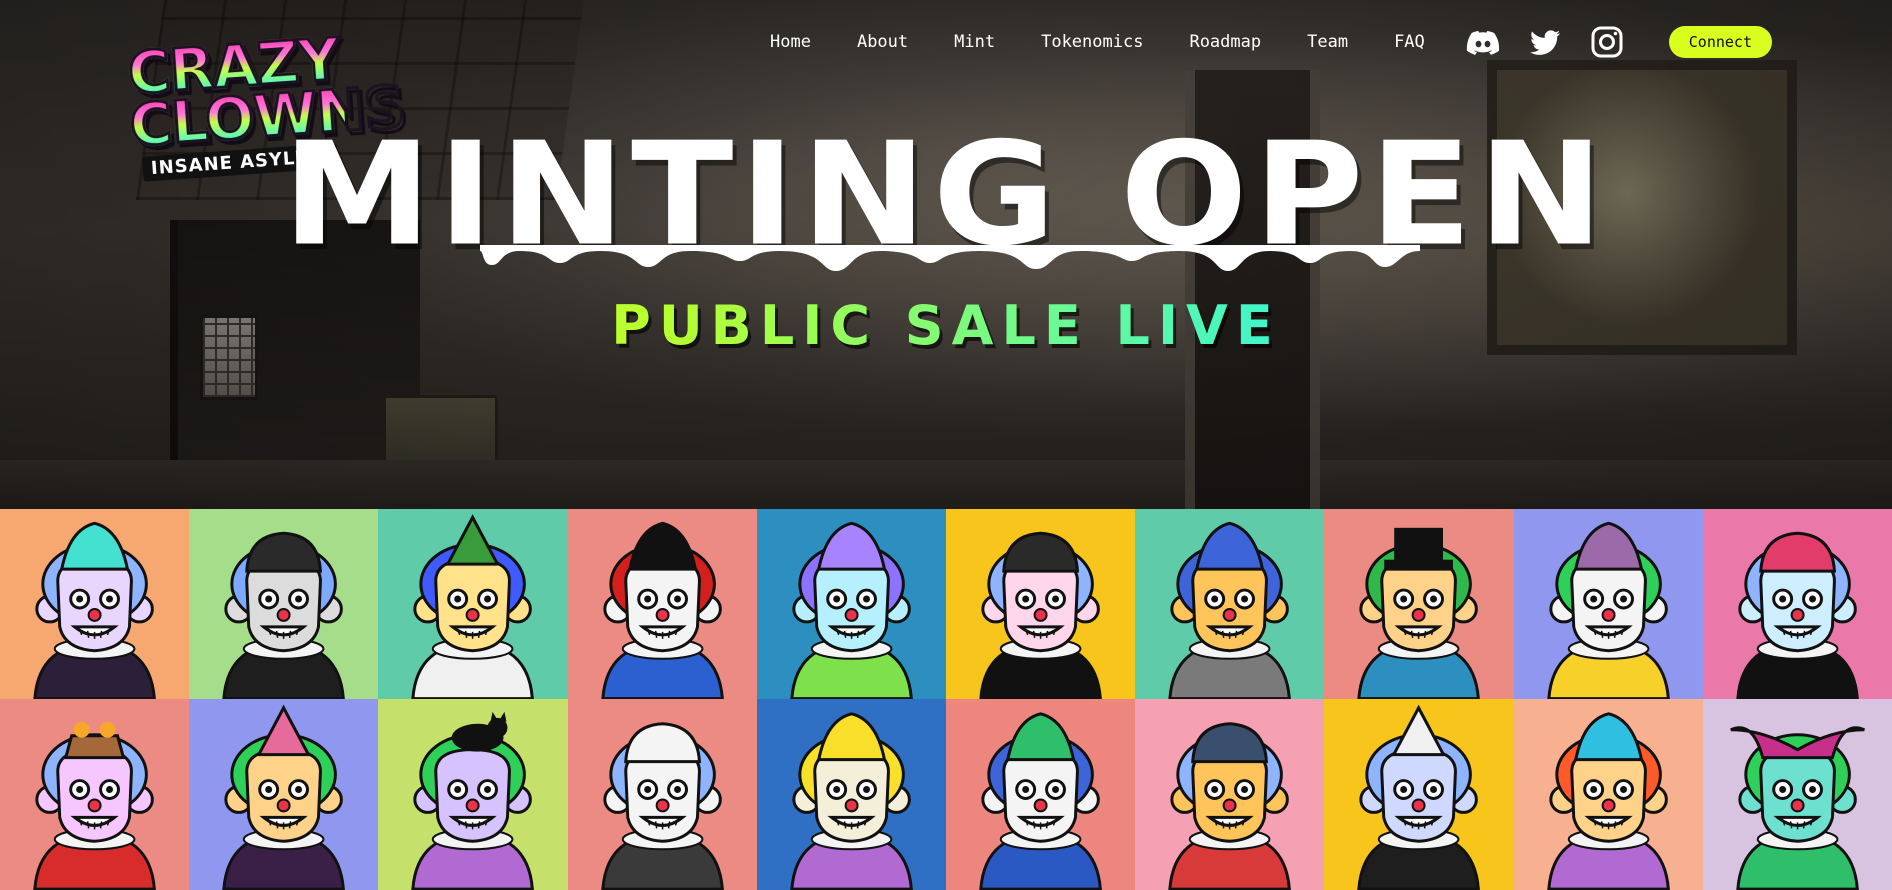 Image resolution: width=1892 pixels, height=890 pixels. What do you see at coordinates (1409, 42) in the screenshot?
I see `nav-faq: FAQ` at bounding box center [1409, 42].